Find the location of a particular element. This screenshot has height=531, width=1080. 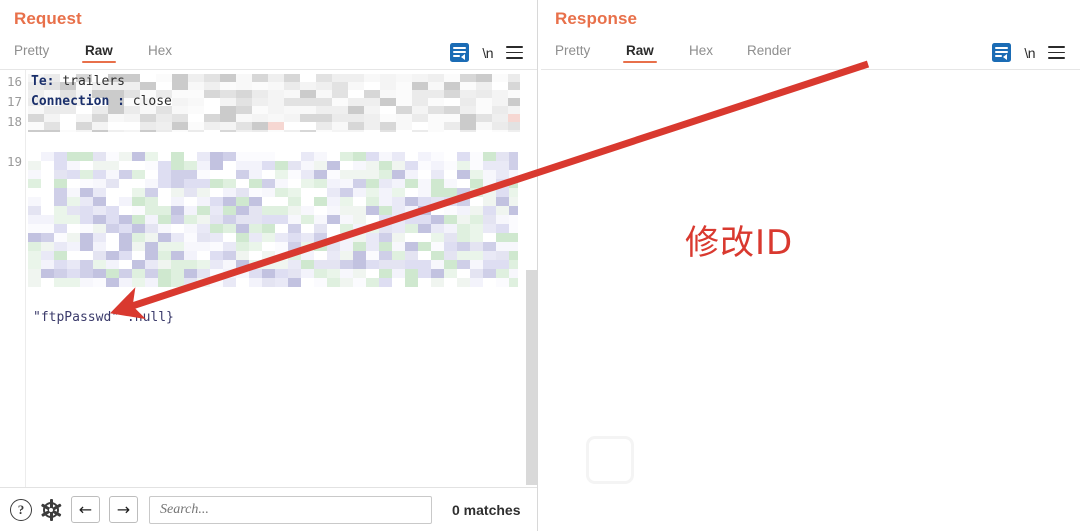

response-word-wrap-button is located at coordinates (1002, 52).